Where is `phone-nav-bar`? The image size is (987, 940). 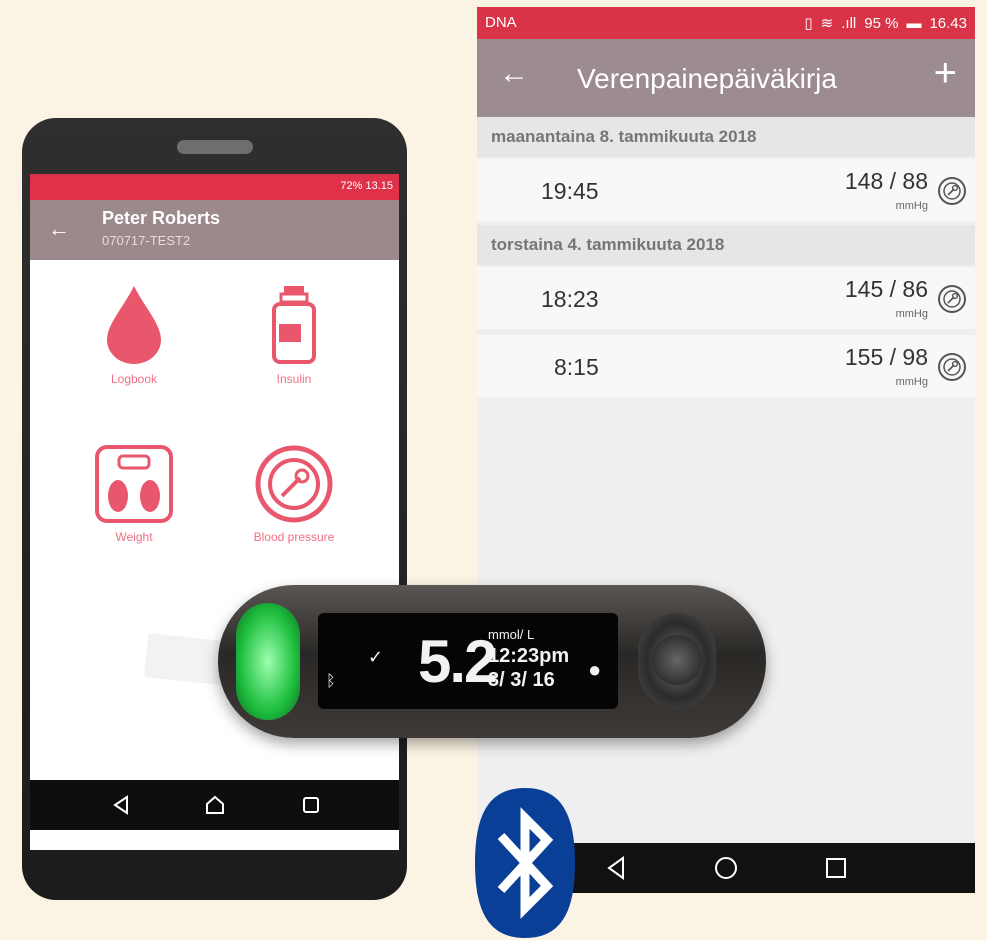 phone-nav-bar is located at coordinates (214, 805).